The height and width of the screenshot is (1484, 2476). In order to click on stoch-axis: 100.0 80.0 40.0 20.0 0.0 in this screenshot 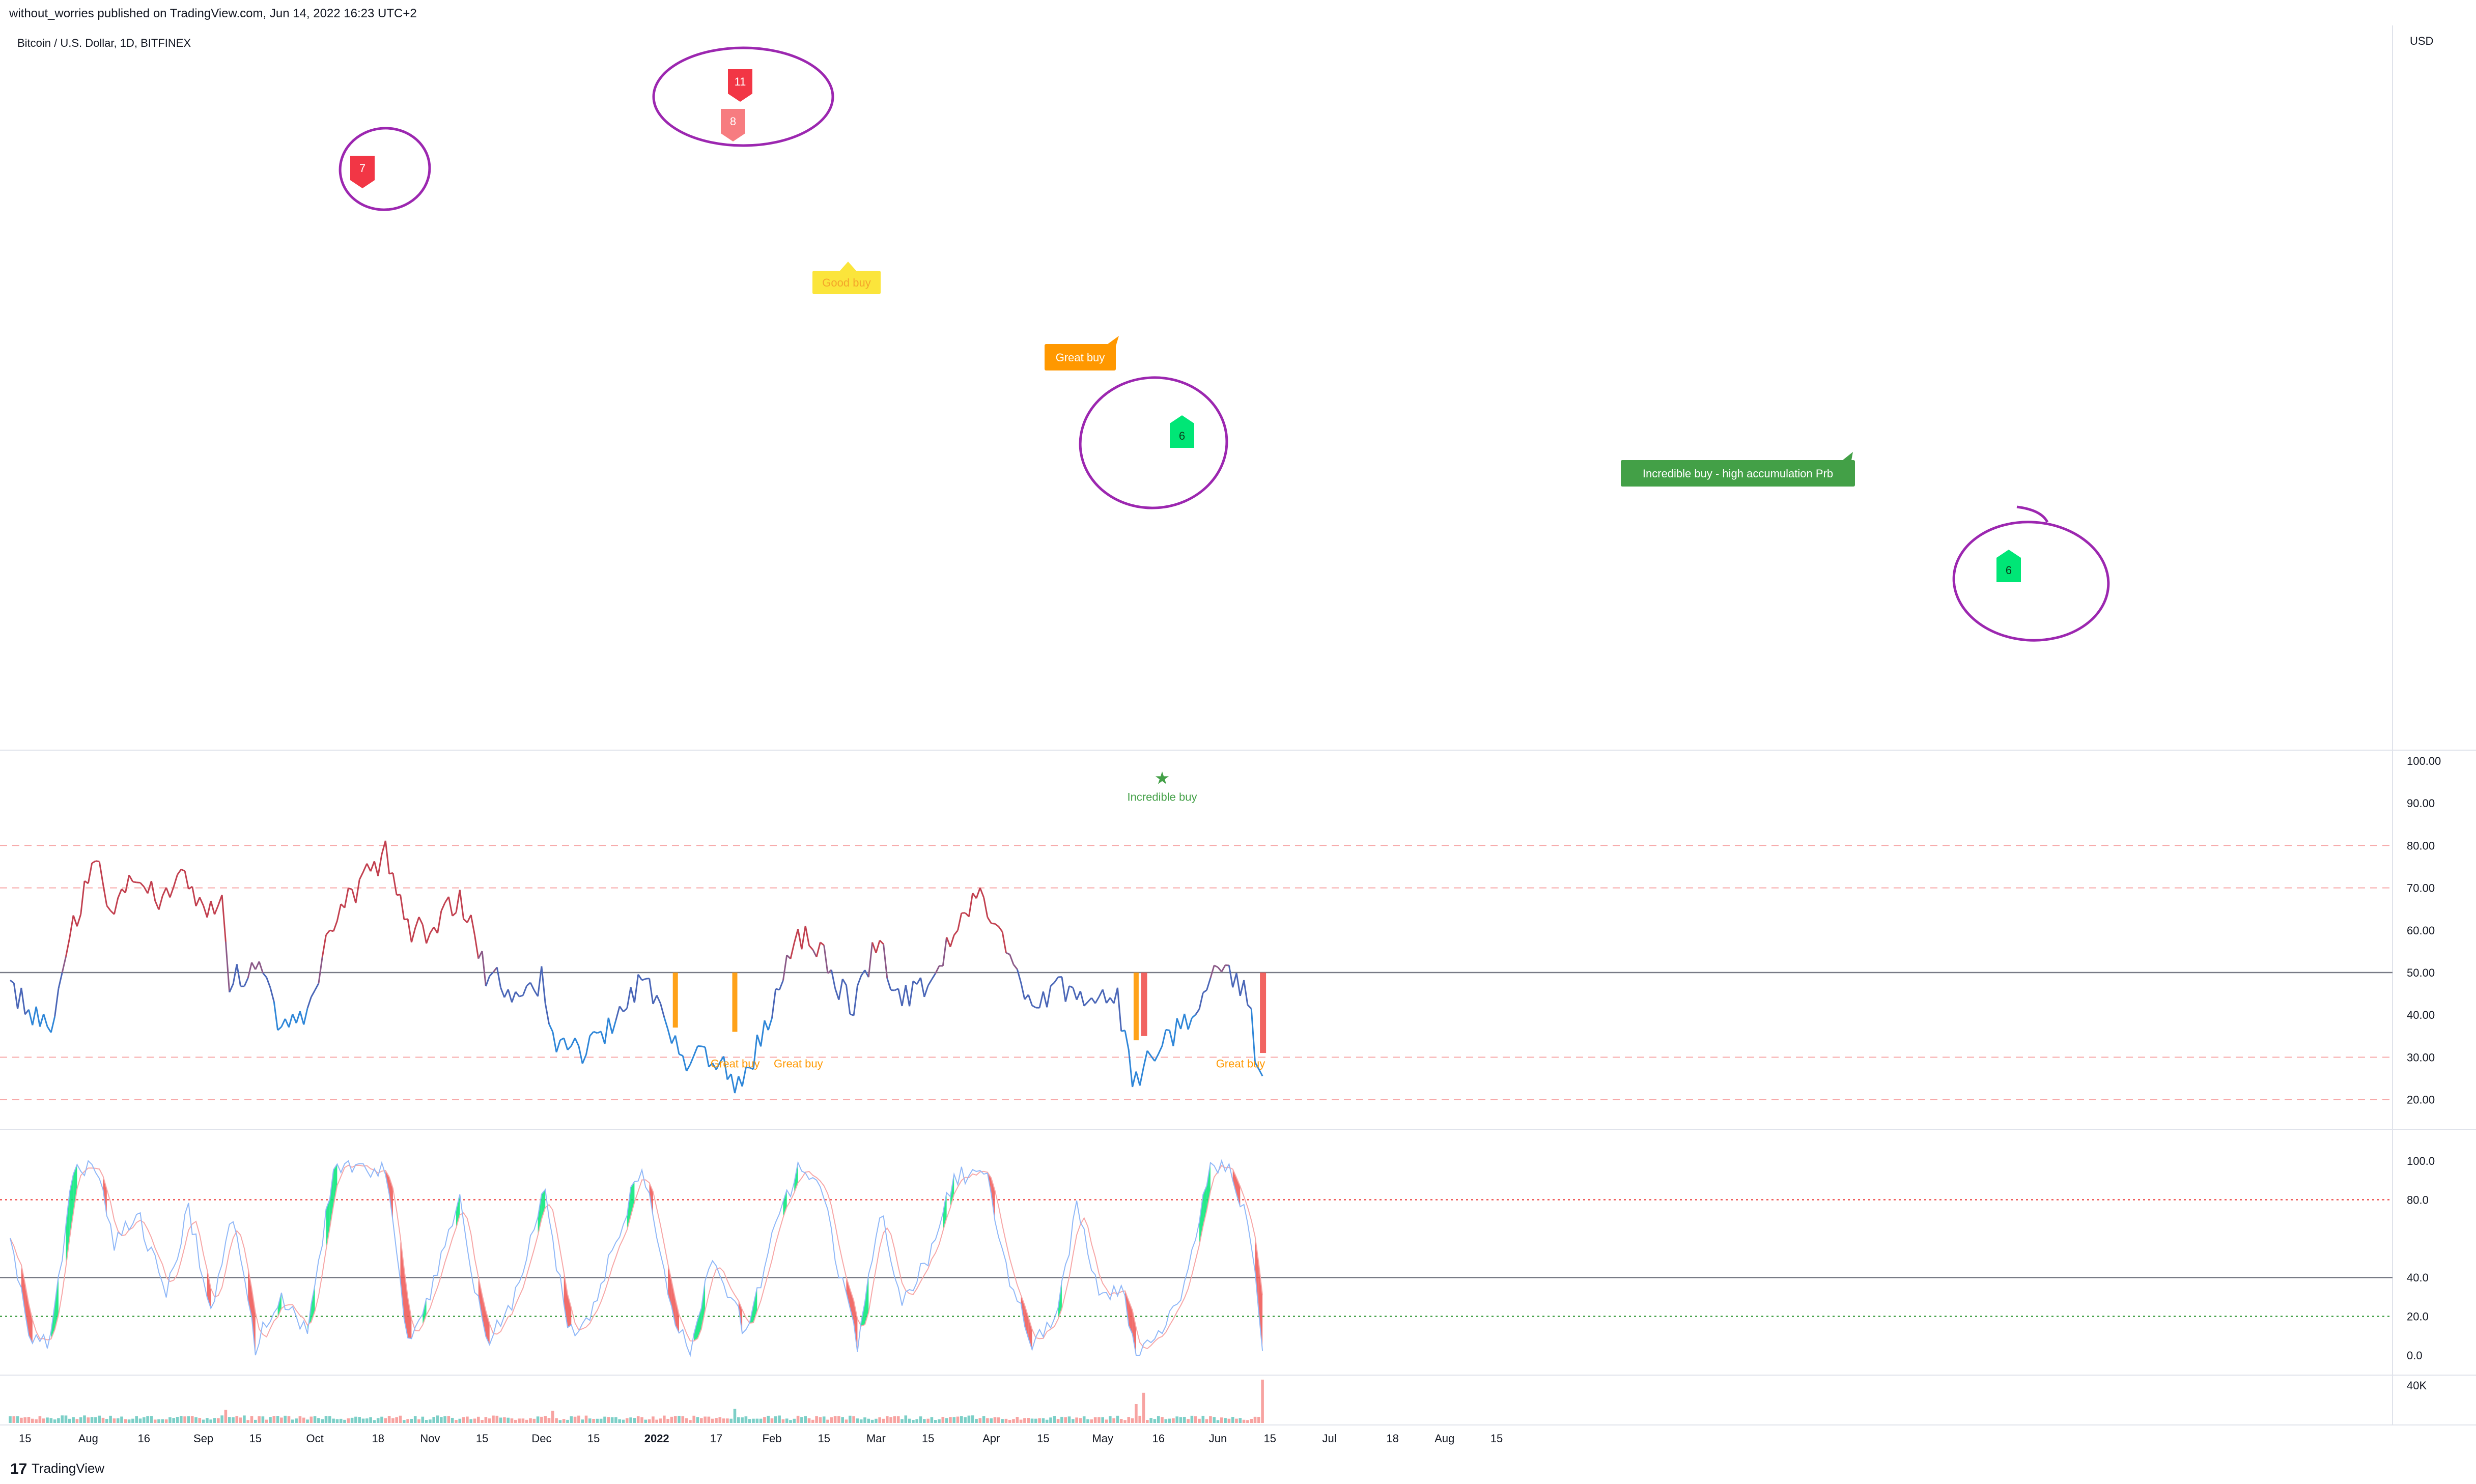, I will do `click(2421, 1259)`.